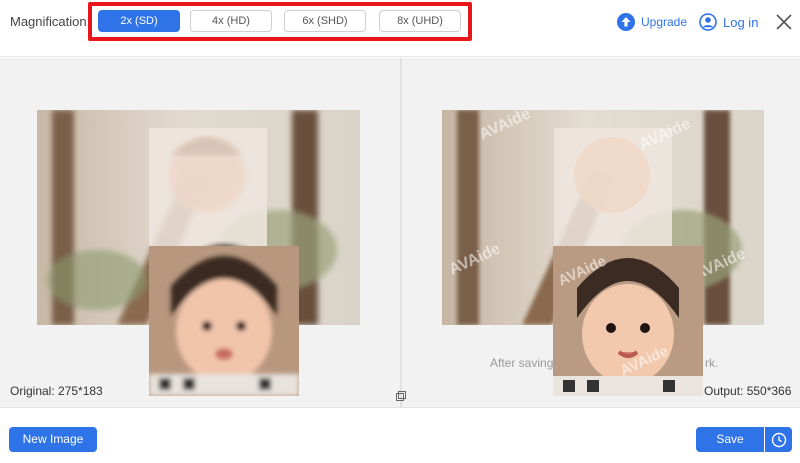 The image size is (800, 463). What do you see at coordinates (626, 22) in the screenshot?
I see `upload-arrow-icon` at bounding box center [626, 22].